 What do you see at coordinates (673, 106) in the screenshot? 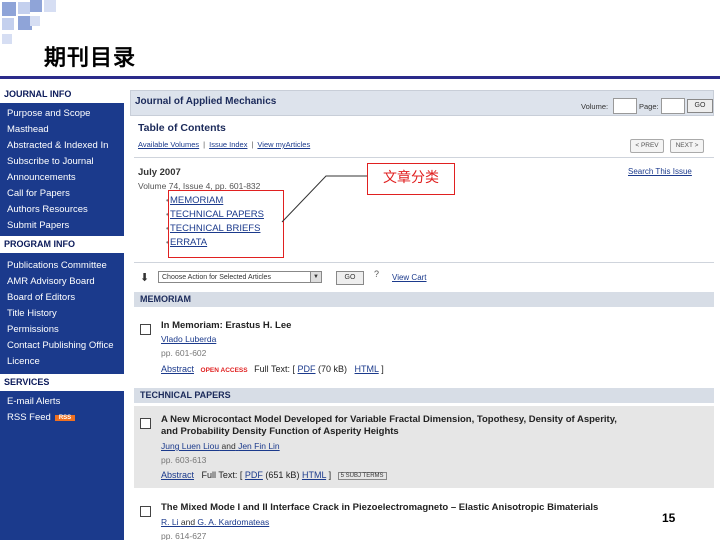
I see `page-input` at bounding box center [673, 106].